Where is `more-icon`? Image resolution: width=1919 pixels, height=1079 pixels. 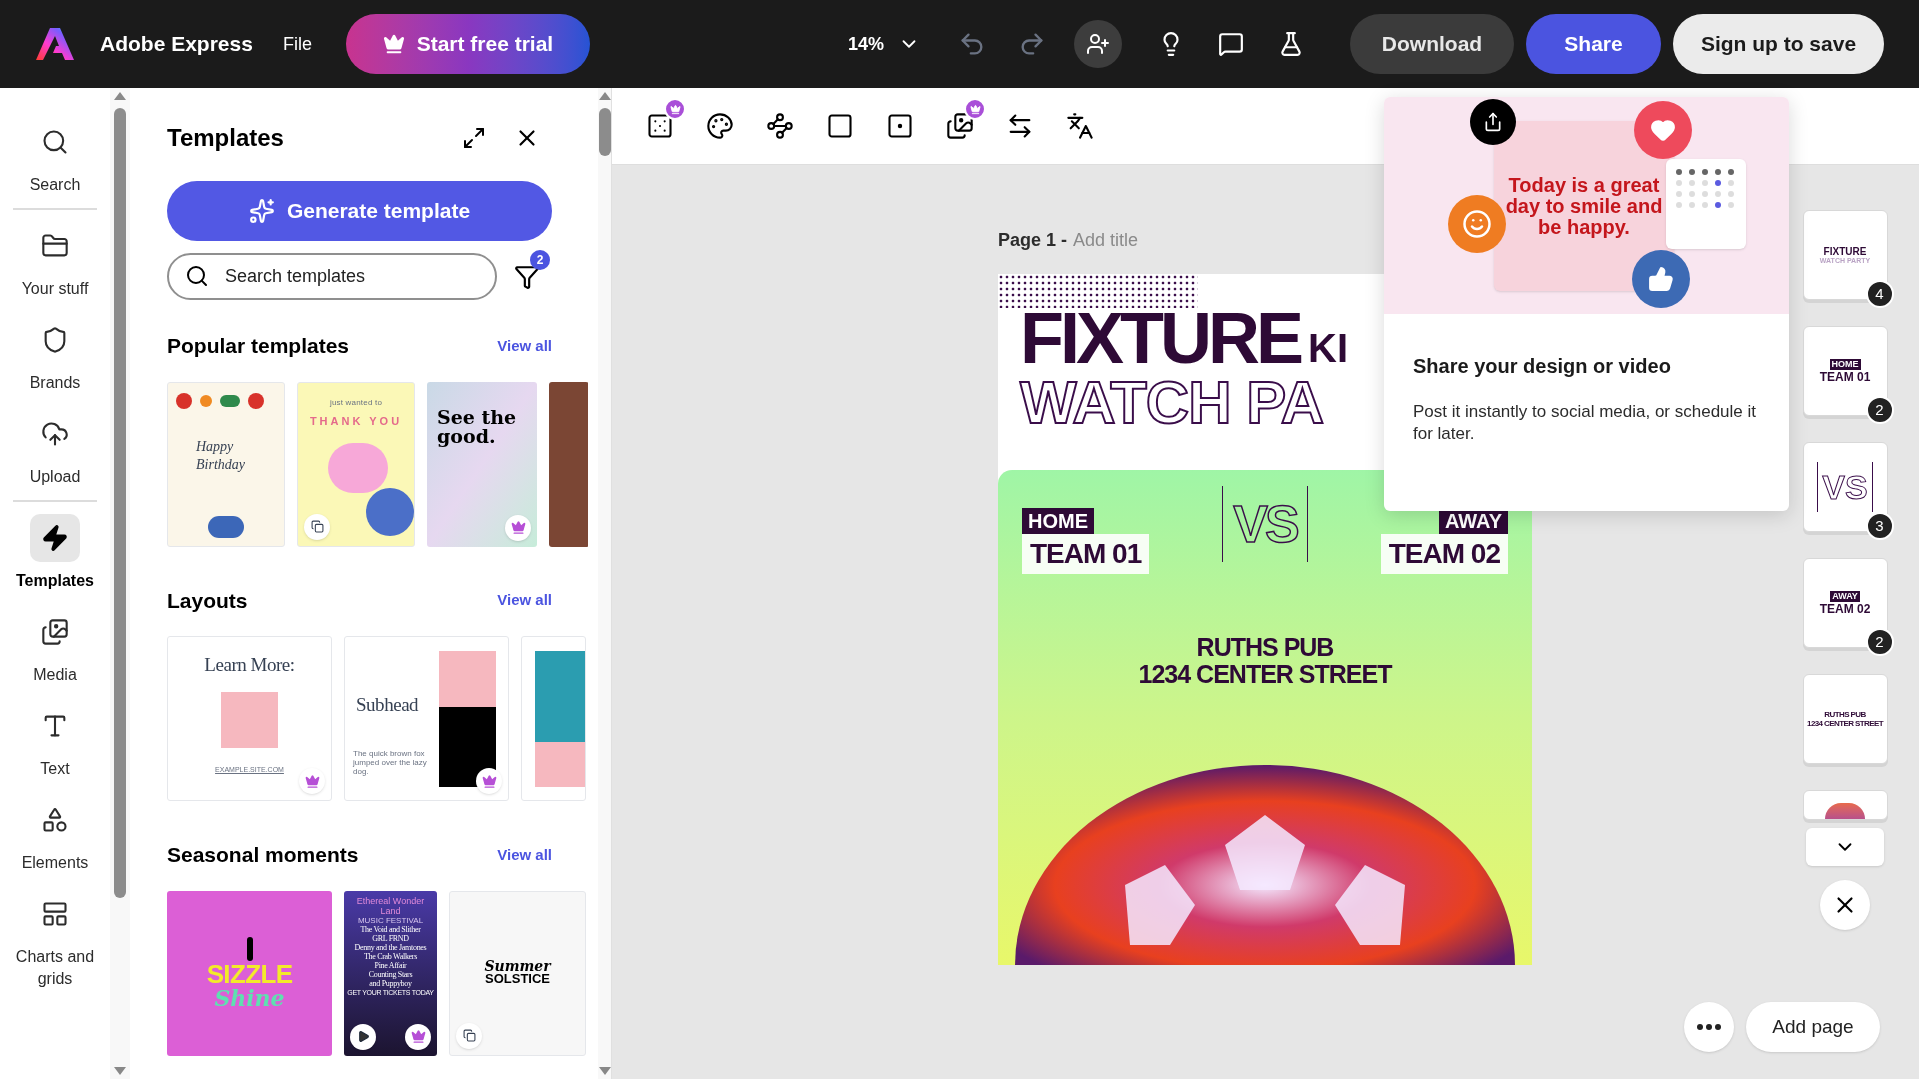 more-icon is located at coordinates (1709, 1027).